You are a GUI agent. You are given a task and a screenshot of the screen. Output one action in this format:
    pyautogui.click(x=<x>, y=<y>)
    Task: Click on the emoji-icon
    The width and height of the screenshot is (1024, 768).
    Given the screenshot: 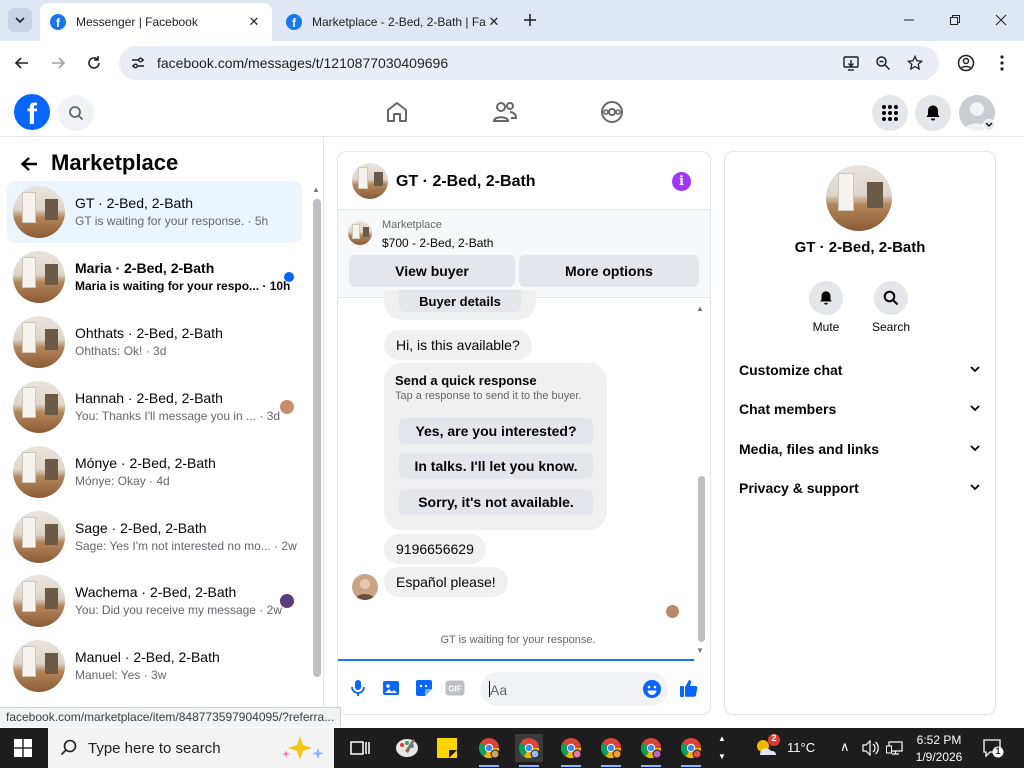 What is the action you would take?
    pyautogui.click(x=652, y=689)
    